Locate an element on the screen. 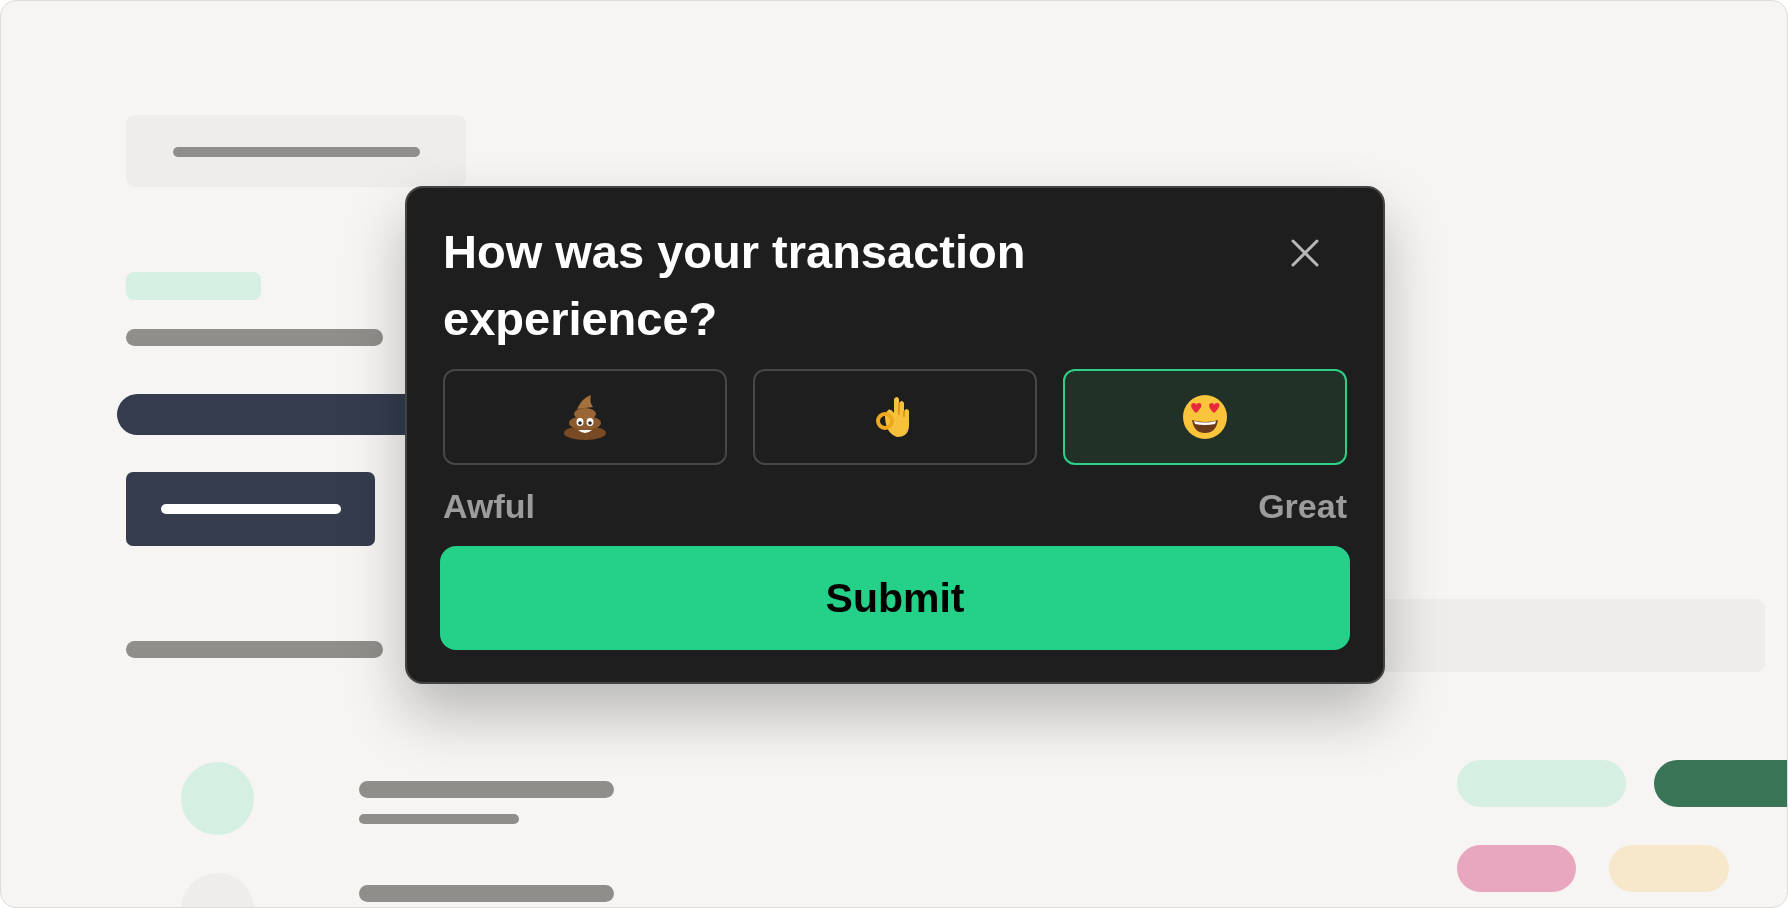 The image size is (1788, 908). close-icon is located at coordinates (1305, 253).